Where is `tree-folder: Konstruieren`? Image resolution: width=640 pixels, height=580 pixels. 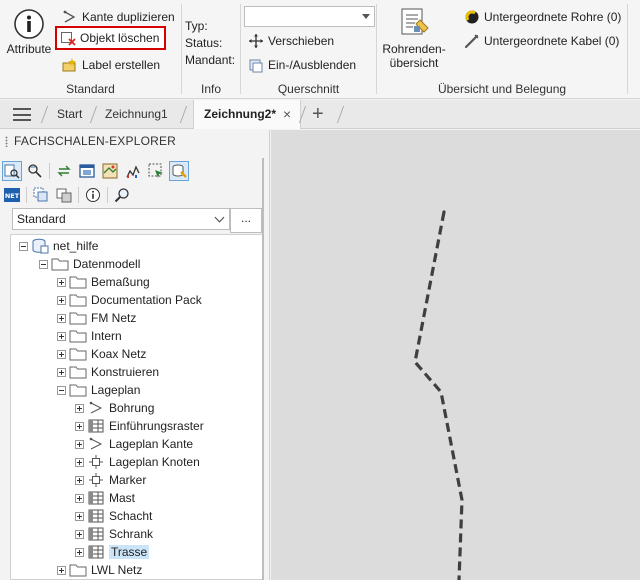 tree-folder: Konstruieren is located at coordinates (108, 372).